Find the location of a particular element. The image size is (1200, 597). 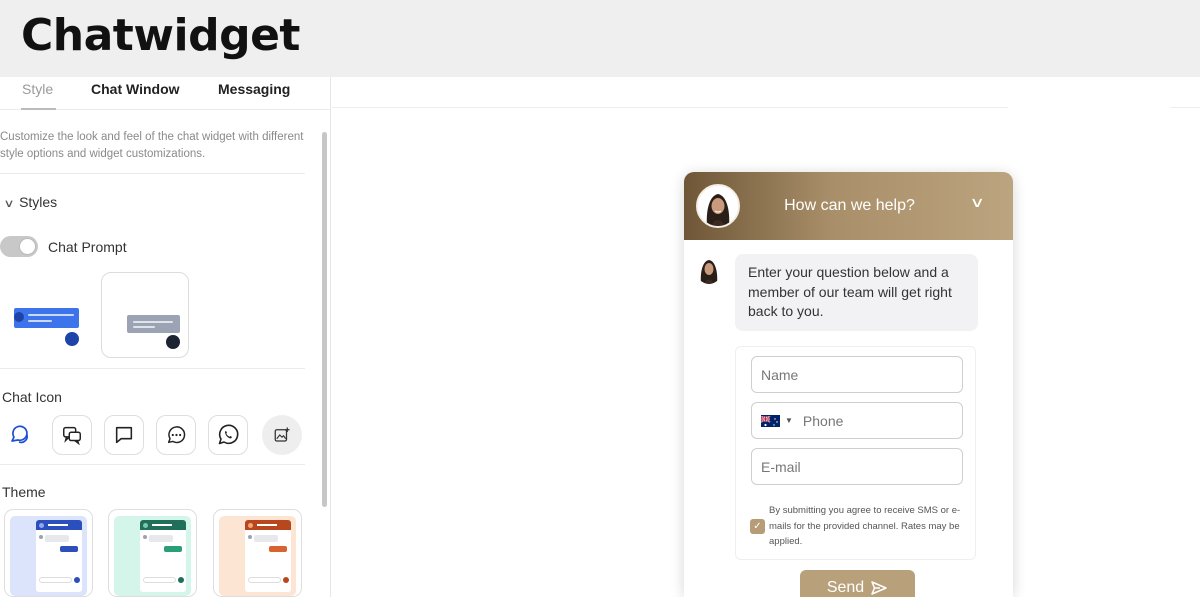

agent-portrait-icon is located at coordinates (709, 270).